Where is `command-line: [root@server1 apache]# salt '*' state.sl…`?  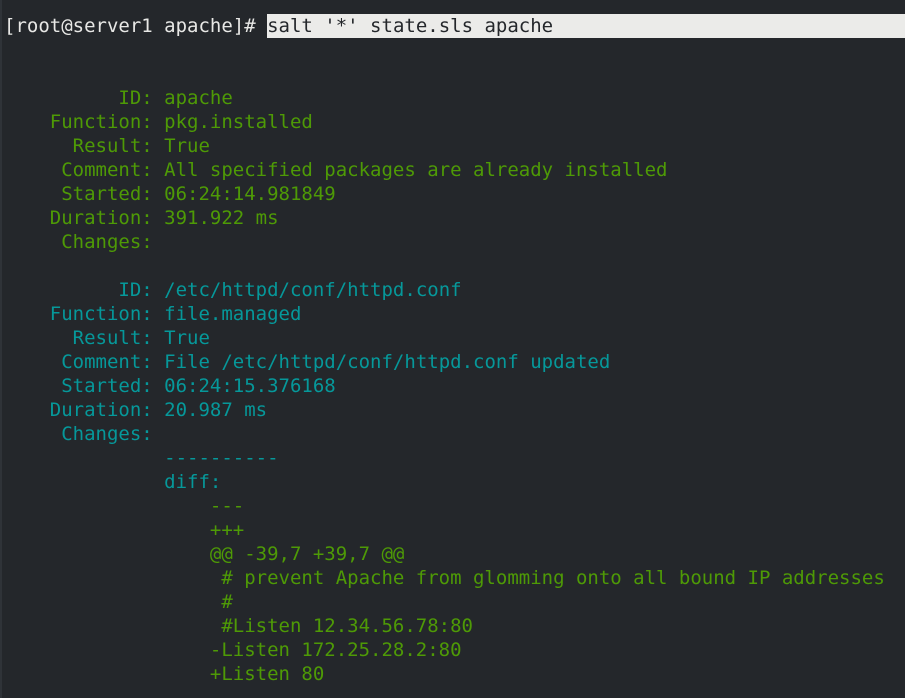
command-line: [root@server1 apache]# salt '*' state.sl… is located at coordinates (453, 26).